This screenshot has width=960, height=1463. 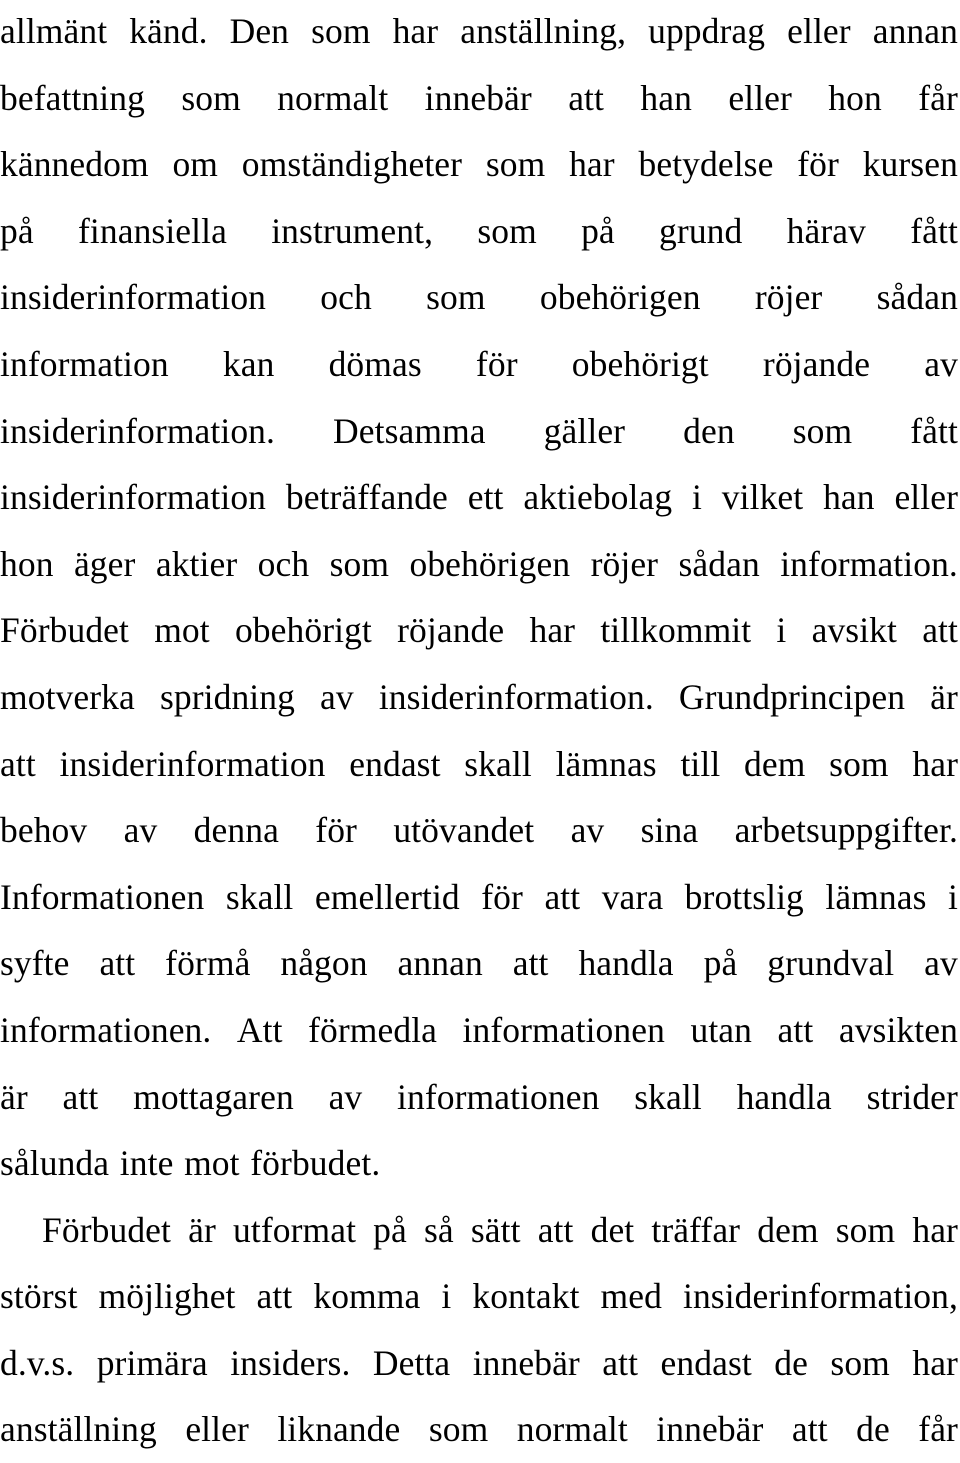 I want to click on text-word: Informationen, so click(x=102, y=896).